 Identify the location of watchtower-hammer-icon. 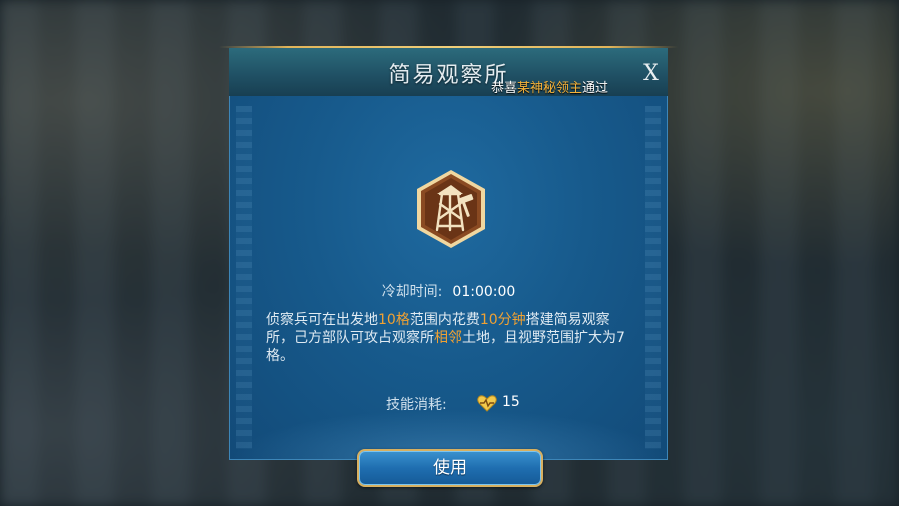
(451, 209).